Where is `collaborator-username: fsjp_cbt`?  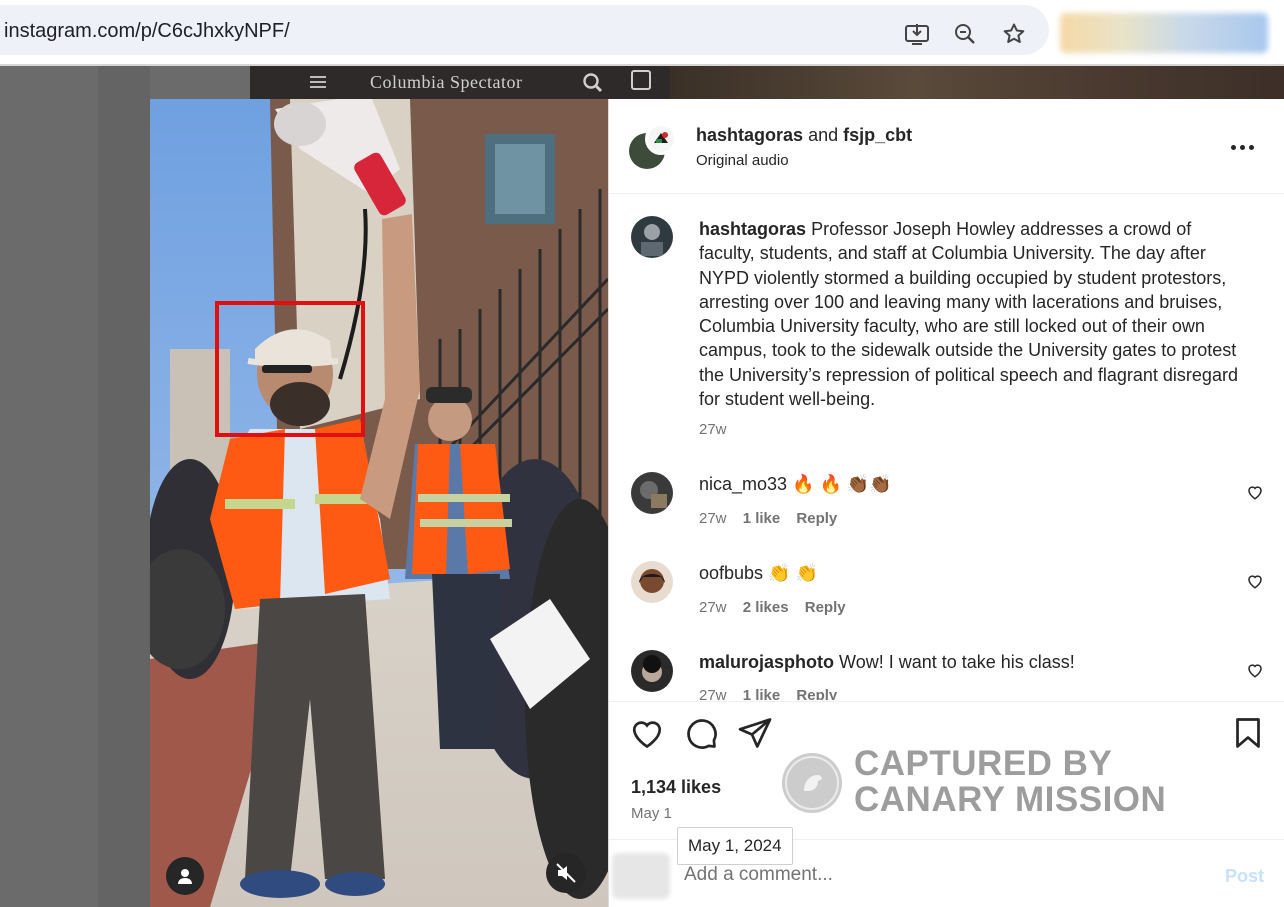
collaborator-username: fsjp_cbt is located at coordinates (877, 135).